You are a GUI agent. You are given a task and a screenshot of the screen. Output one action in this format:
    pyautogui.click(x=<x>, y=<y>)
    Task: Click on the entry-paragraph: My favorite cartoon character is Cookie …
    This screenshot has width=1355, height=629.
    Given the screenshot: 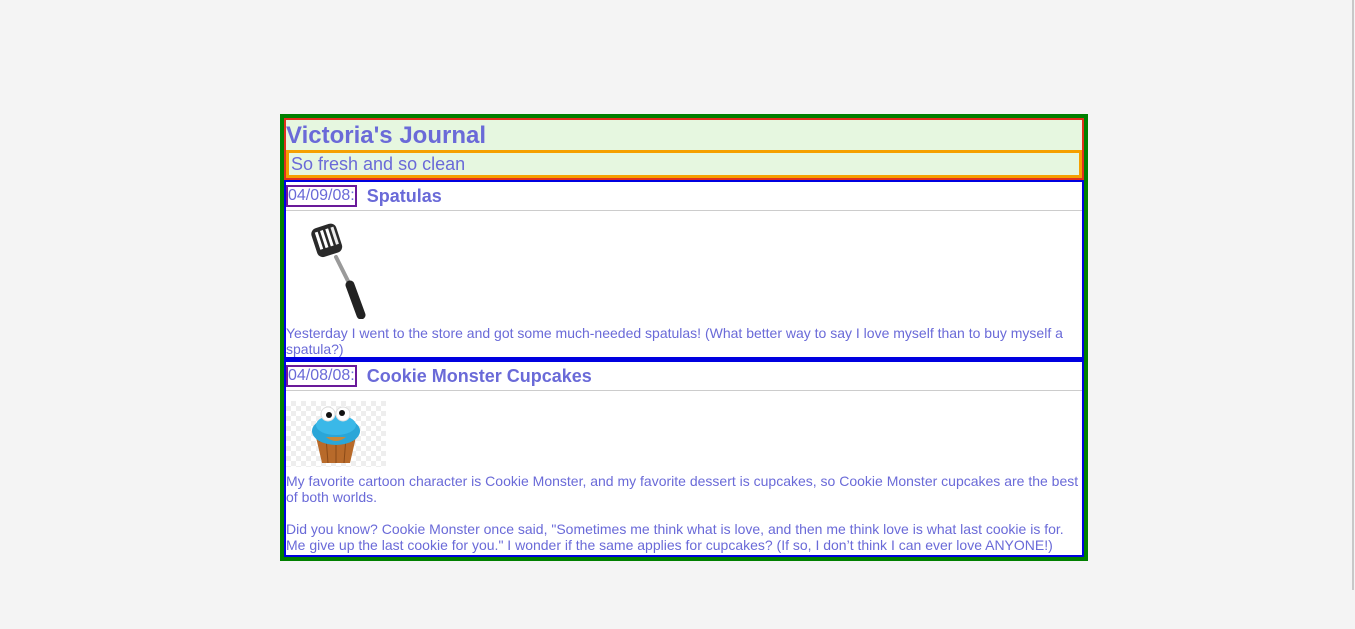 What is the action you would take?
    pyautogui.click(x=682, y=489)
    